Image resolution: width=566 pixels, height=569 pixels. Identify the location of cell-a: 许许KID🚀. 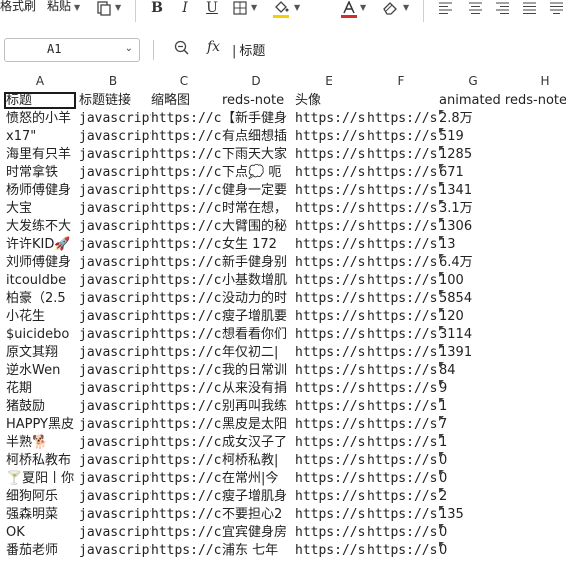
(42, 245).